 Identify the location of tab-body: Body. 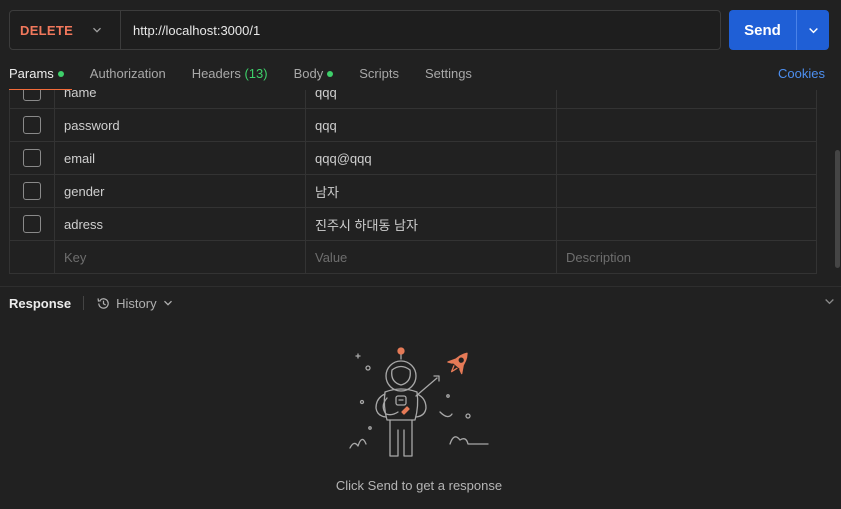
(314, 76).